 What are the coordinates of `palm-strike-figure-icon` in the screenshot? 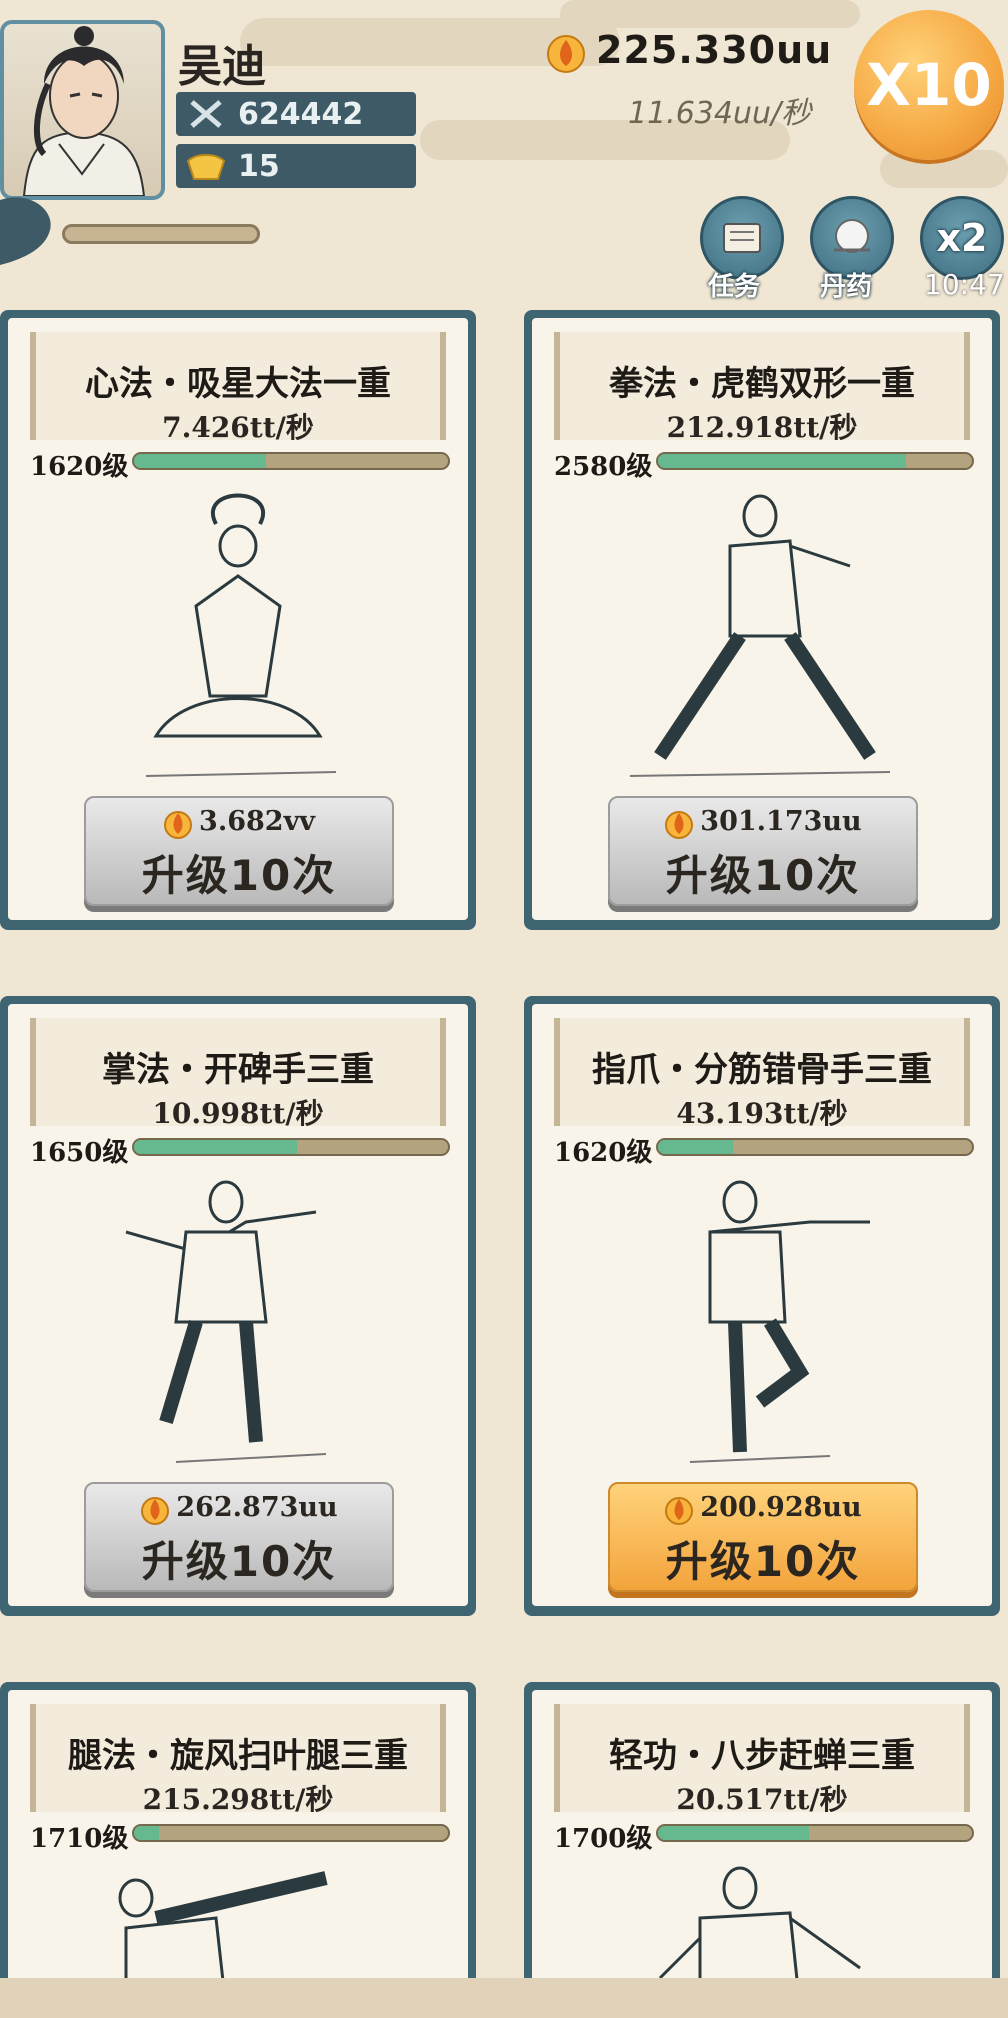 It's located at (226, 1321).